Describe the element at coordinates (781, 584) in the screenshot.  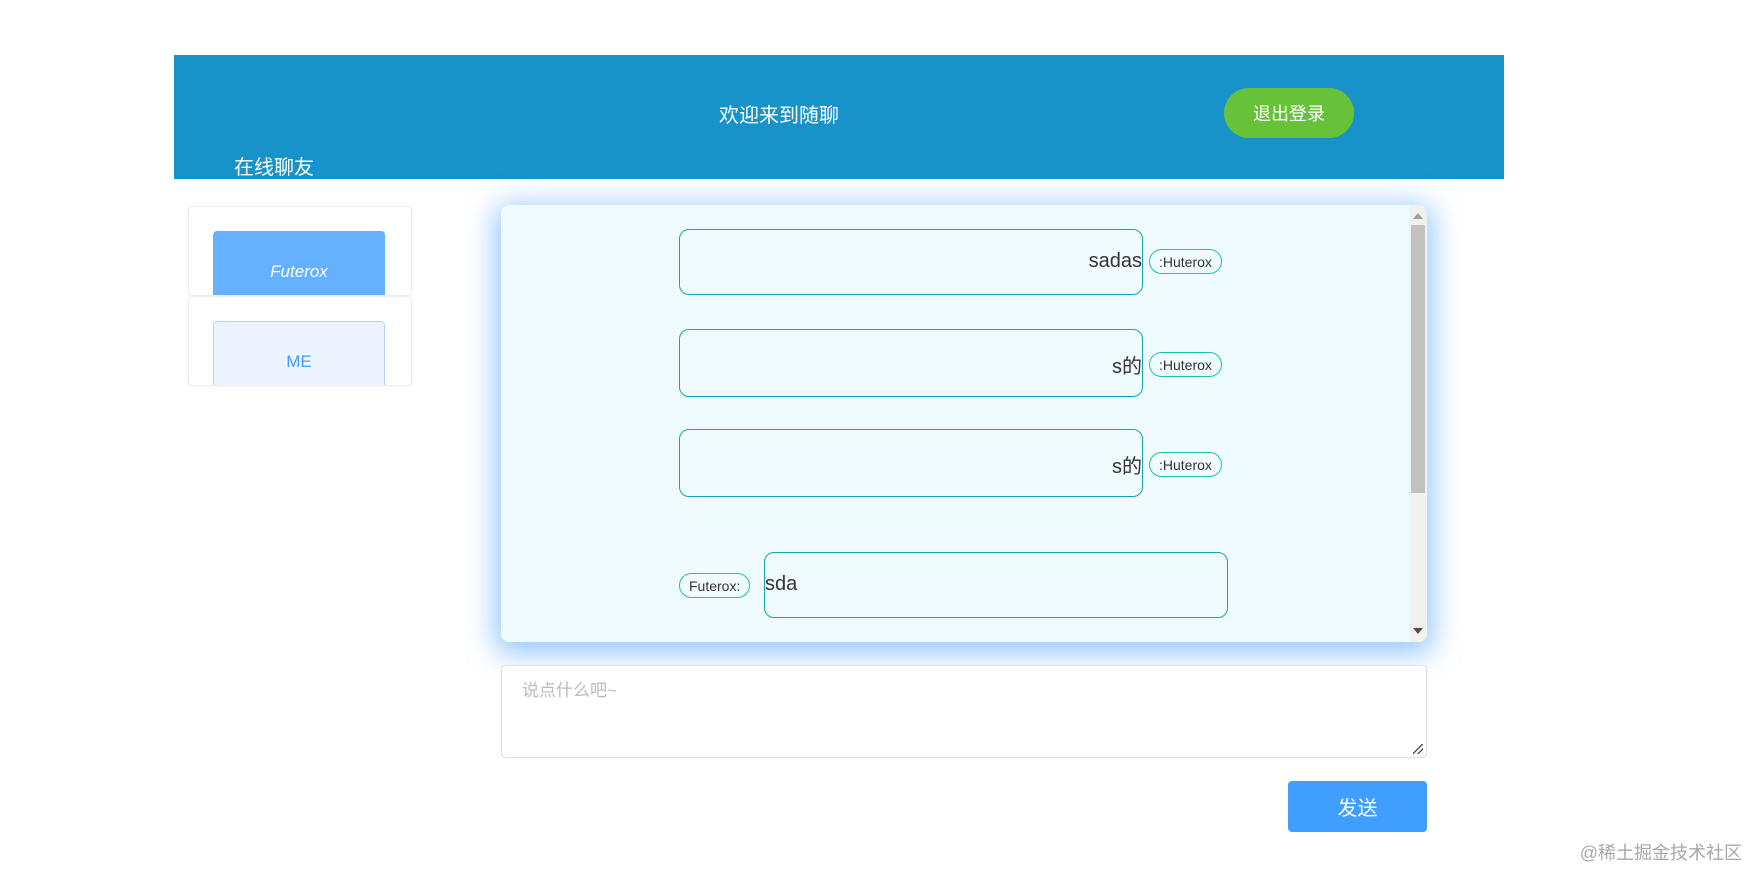
I see `message-text: sda` at that location.